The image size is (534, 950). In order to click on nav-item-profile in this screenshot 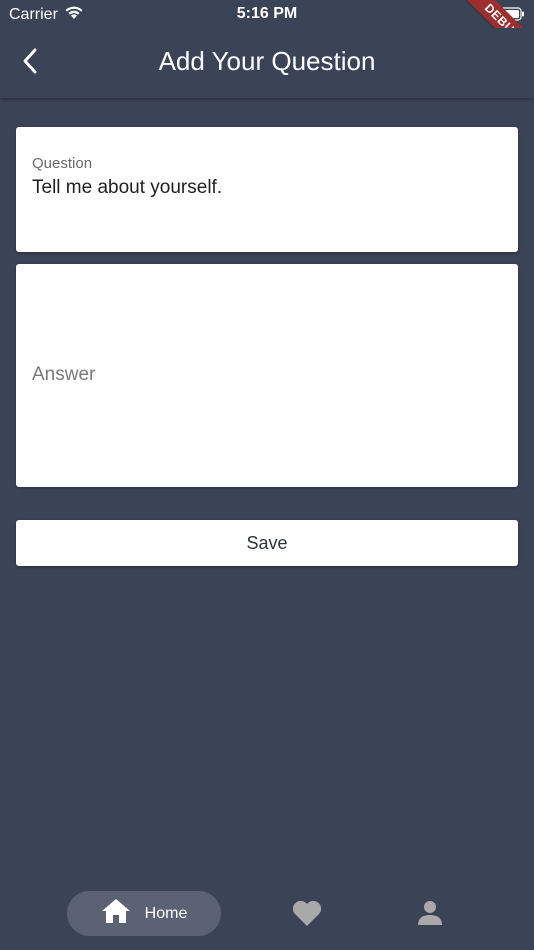, I will do `click(430, 915)`.